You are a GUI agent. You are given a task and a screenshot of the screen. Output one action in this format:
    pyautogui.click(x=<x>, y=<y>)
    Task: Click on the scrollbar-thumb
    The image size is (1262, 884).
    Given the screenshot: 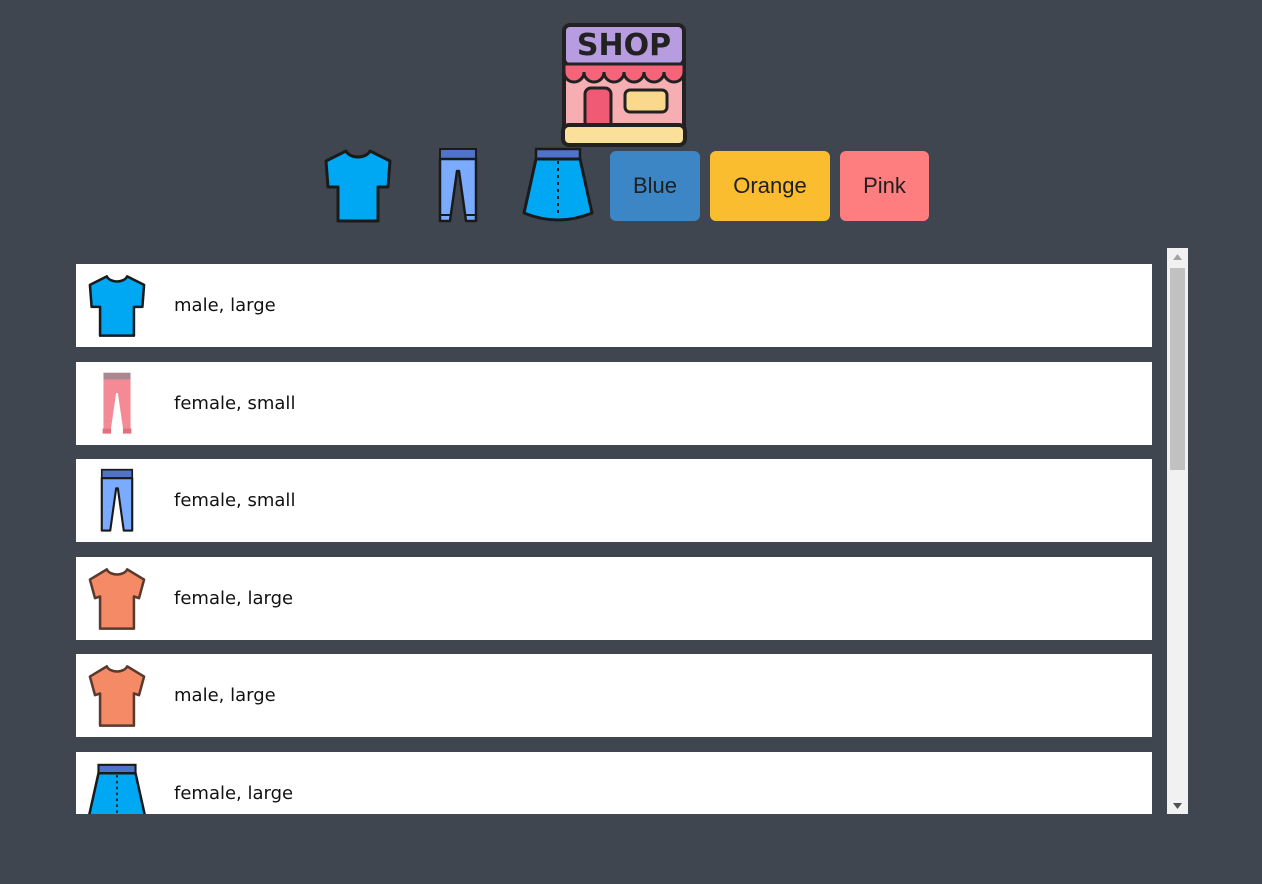 What is the action you would take?
    pyautogui.click(x=1177, y=369)
    